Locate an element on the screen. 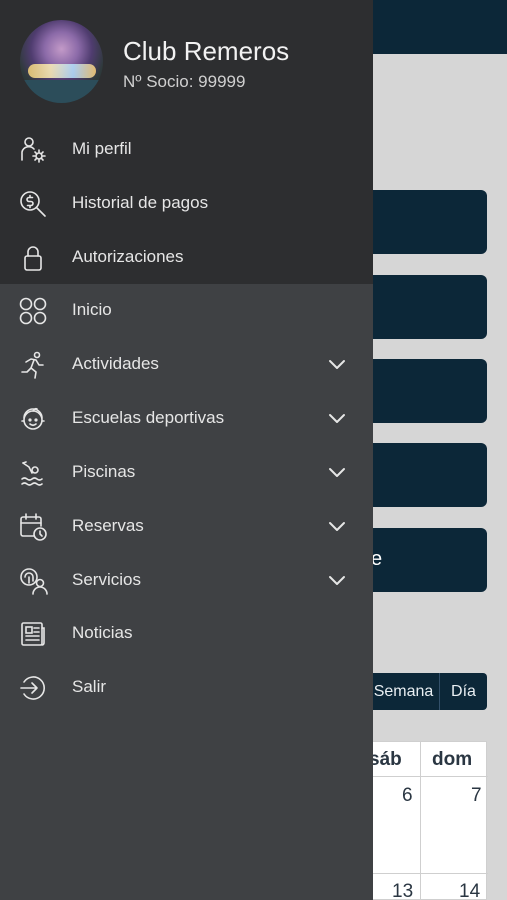 This screenshot has height=900, width=507. runner-icon is located at coordinates (33, 365).